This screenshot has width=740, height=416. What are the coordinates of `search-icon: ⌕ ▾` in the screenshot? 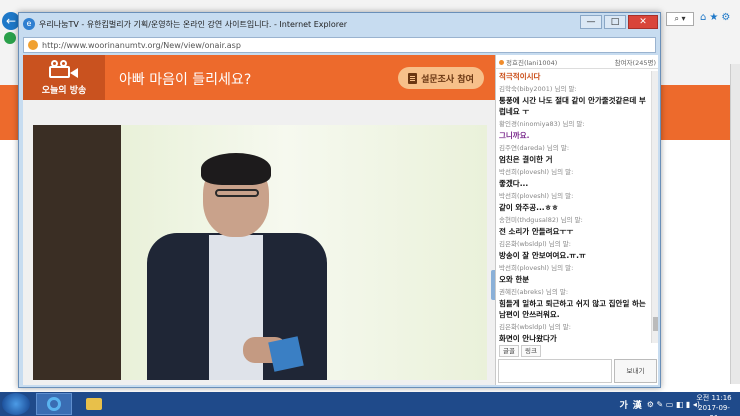 It's located at (680, 19).